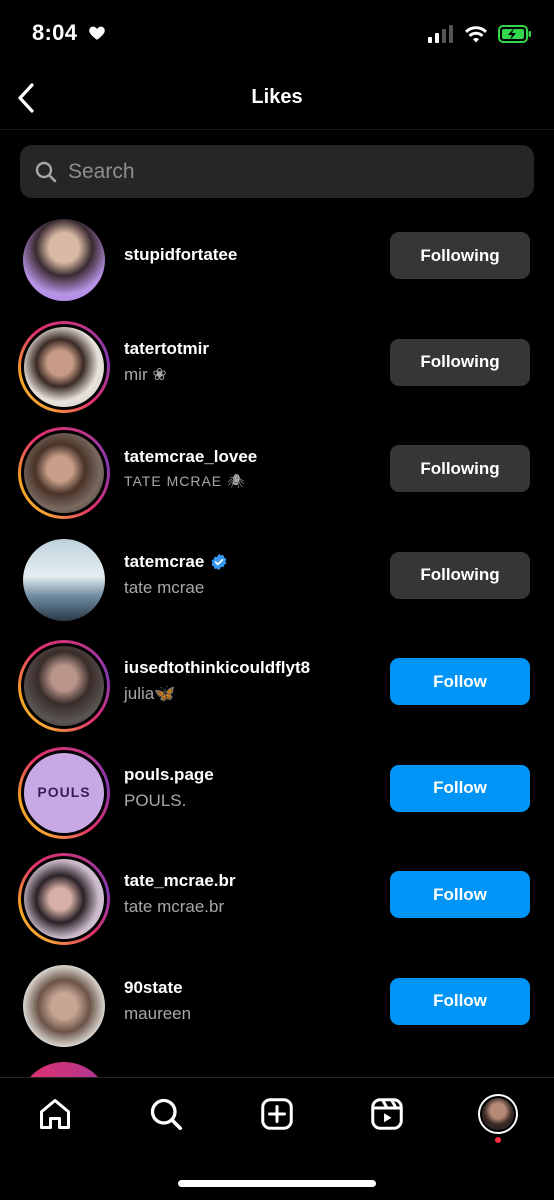 The image size is (554, 1200). I want to click on heart-icon, so click(97, 33).